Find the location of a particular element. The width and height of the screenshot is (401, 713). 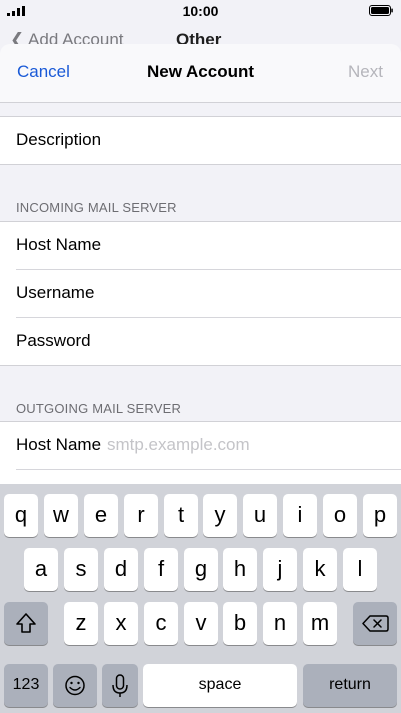

battery-icon is located at coordinates (381, 10).